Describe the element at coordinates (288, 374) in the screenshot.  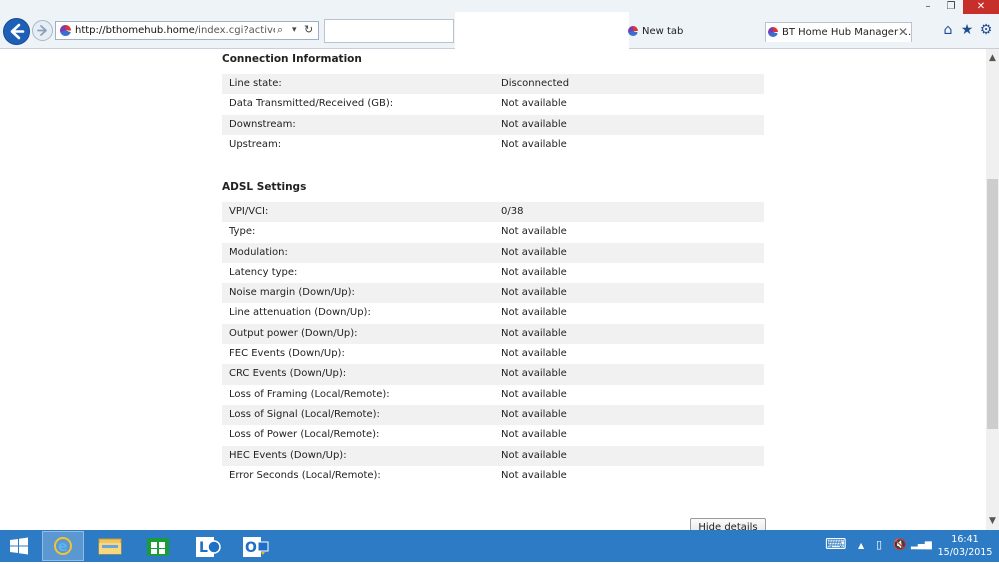
I see `row-label: CRC Events (Down/Up):` at that location.